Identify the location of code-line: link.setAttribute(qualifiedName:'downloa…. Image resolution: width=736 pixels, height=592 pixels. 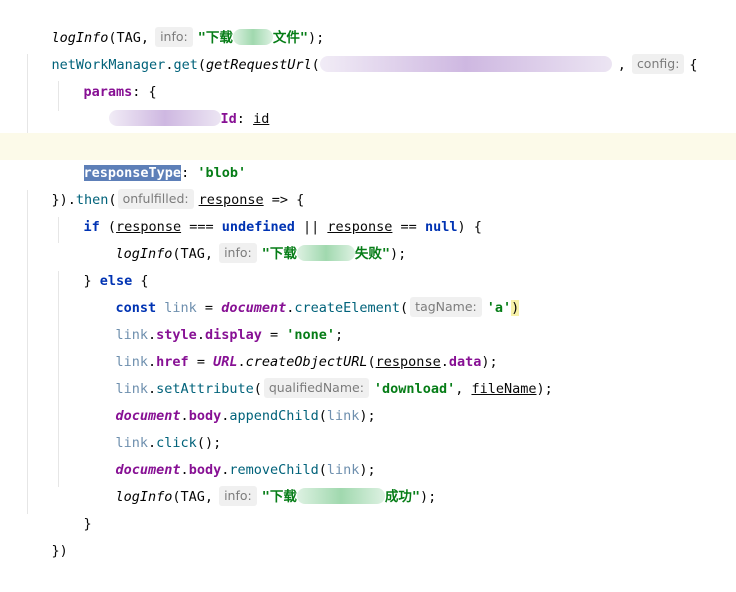
(334, 388).